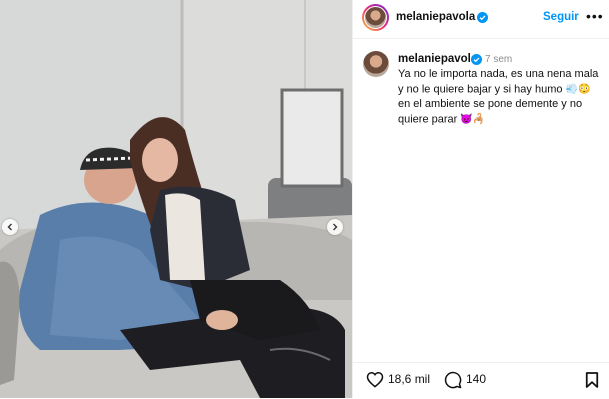  I want to click on heart-icon, so click(375, 379).